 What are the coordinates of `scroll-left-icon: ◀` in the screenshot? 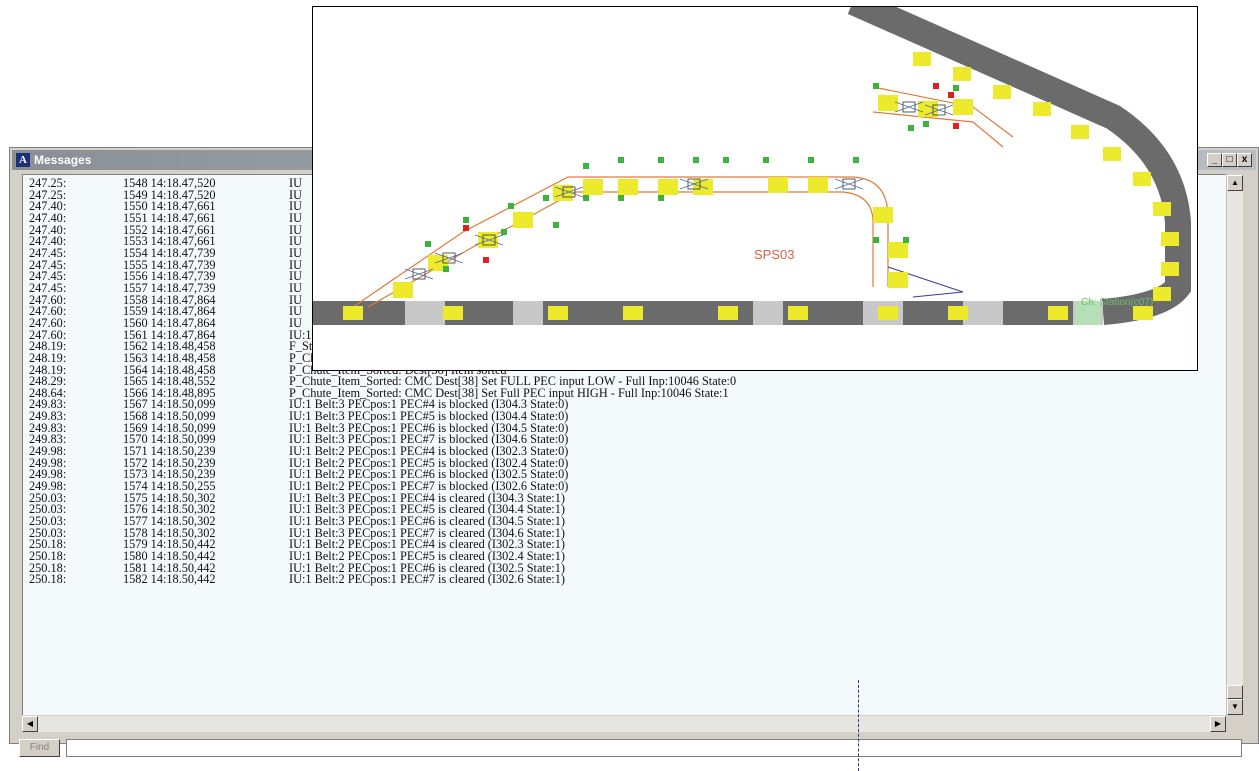 It's located at (30, 724).